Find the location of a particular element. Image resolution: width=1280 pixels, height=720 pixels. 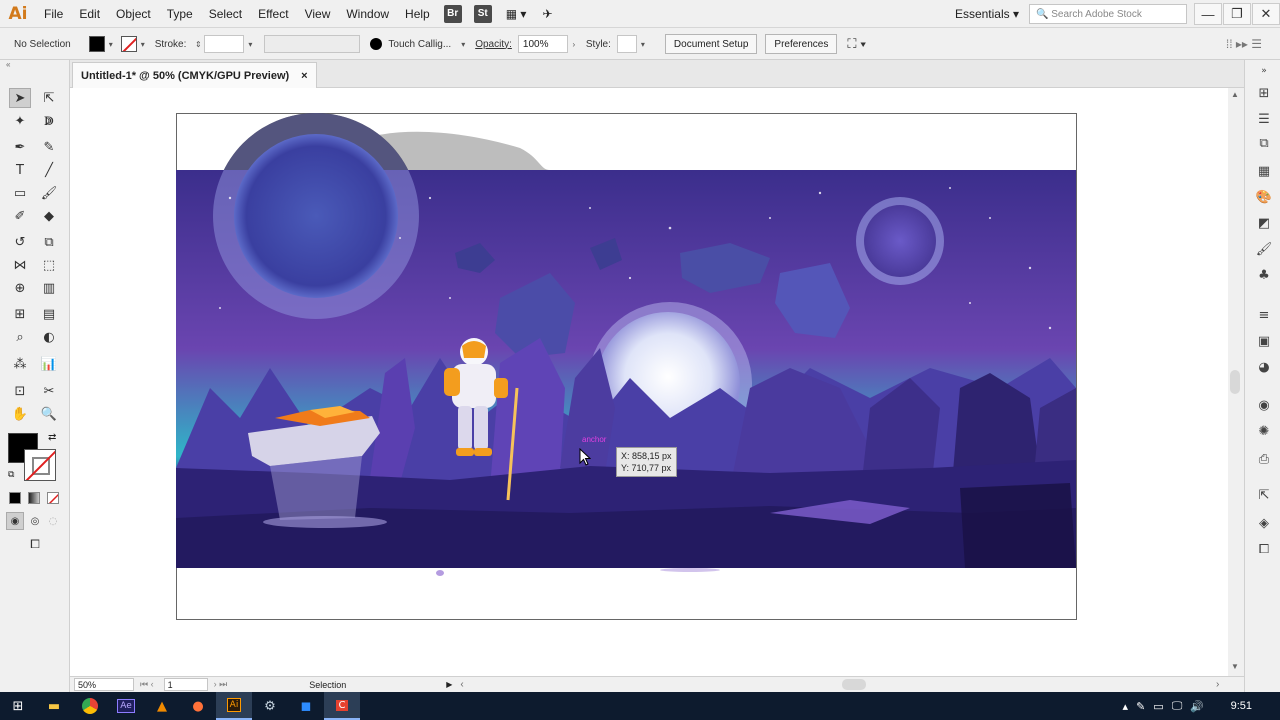

style-swatch is located at coordinates (626, 44).